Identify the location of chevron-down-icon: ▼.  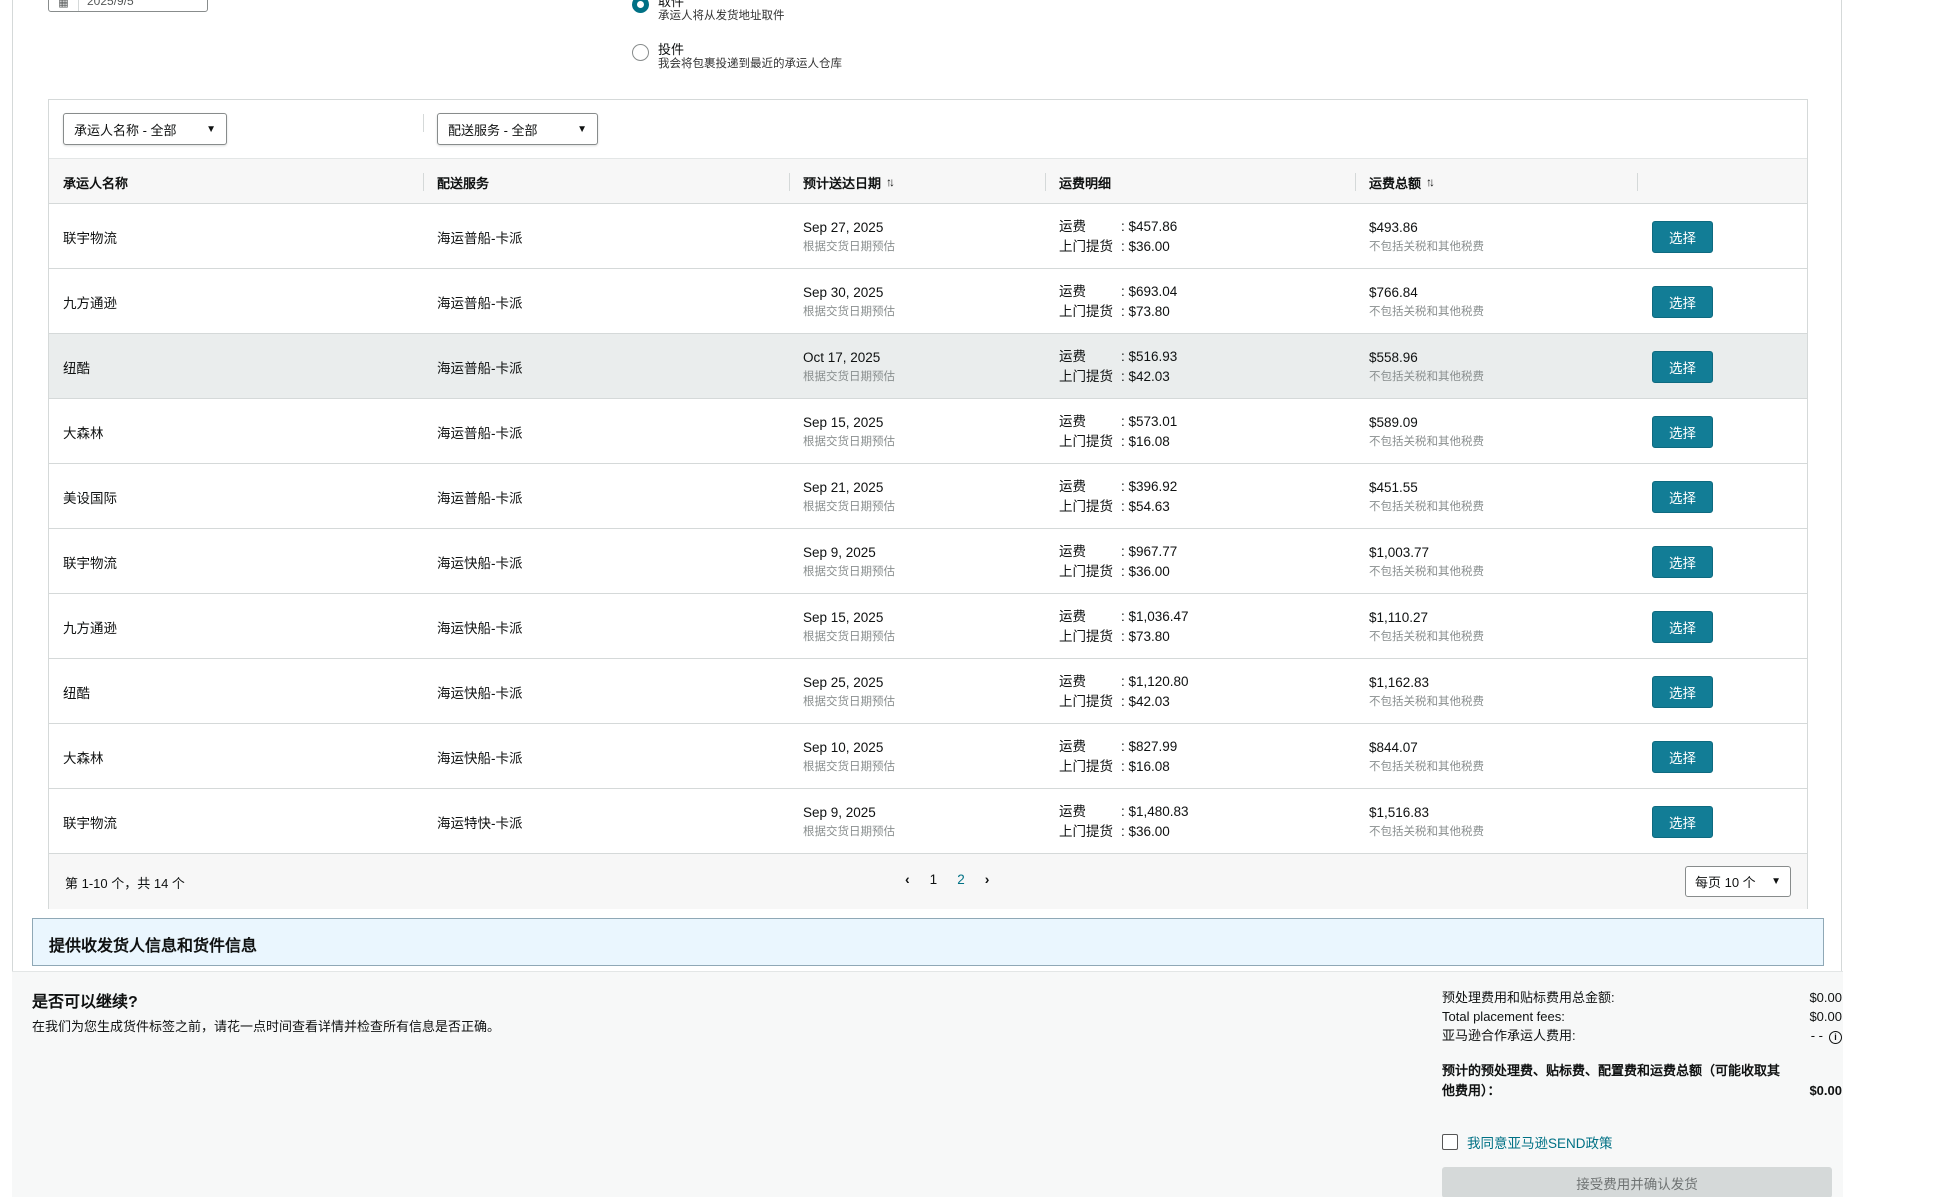
(582, 129).